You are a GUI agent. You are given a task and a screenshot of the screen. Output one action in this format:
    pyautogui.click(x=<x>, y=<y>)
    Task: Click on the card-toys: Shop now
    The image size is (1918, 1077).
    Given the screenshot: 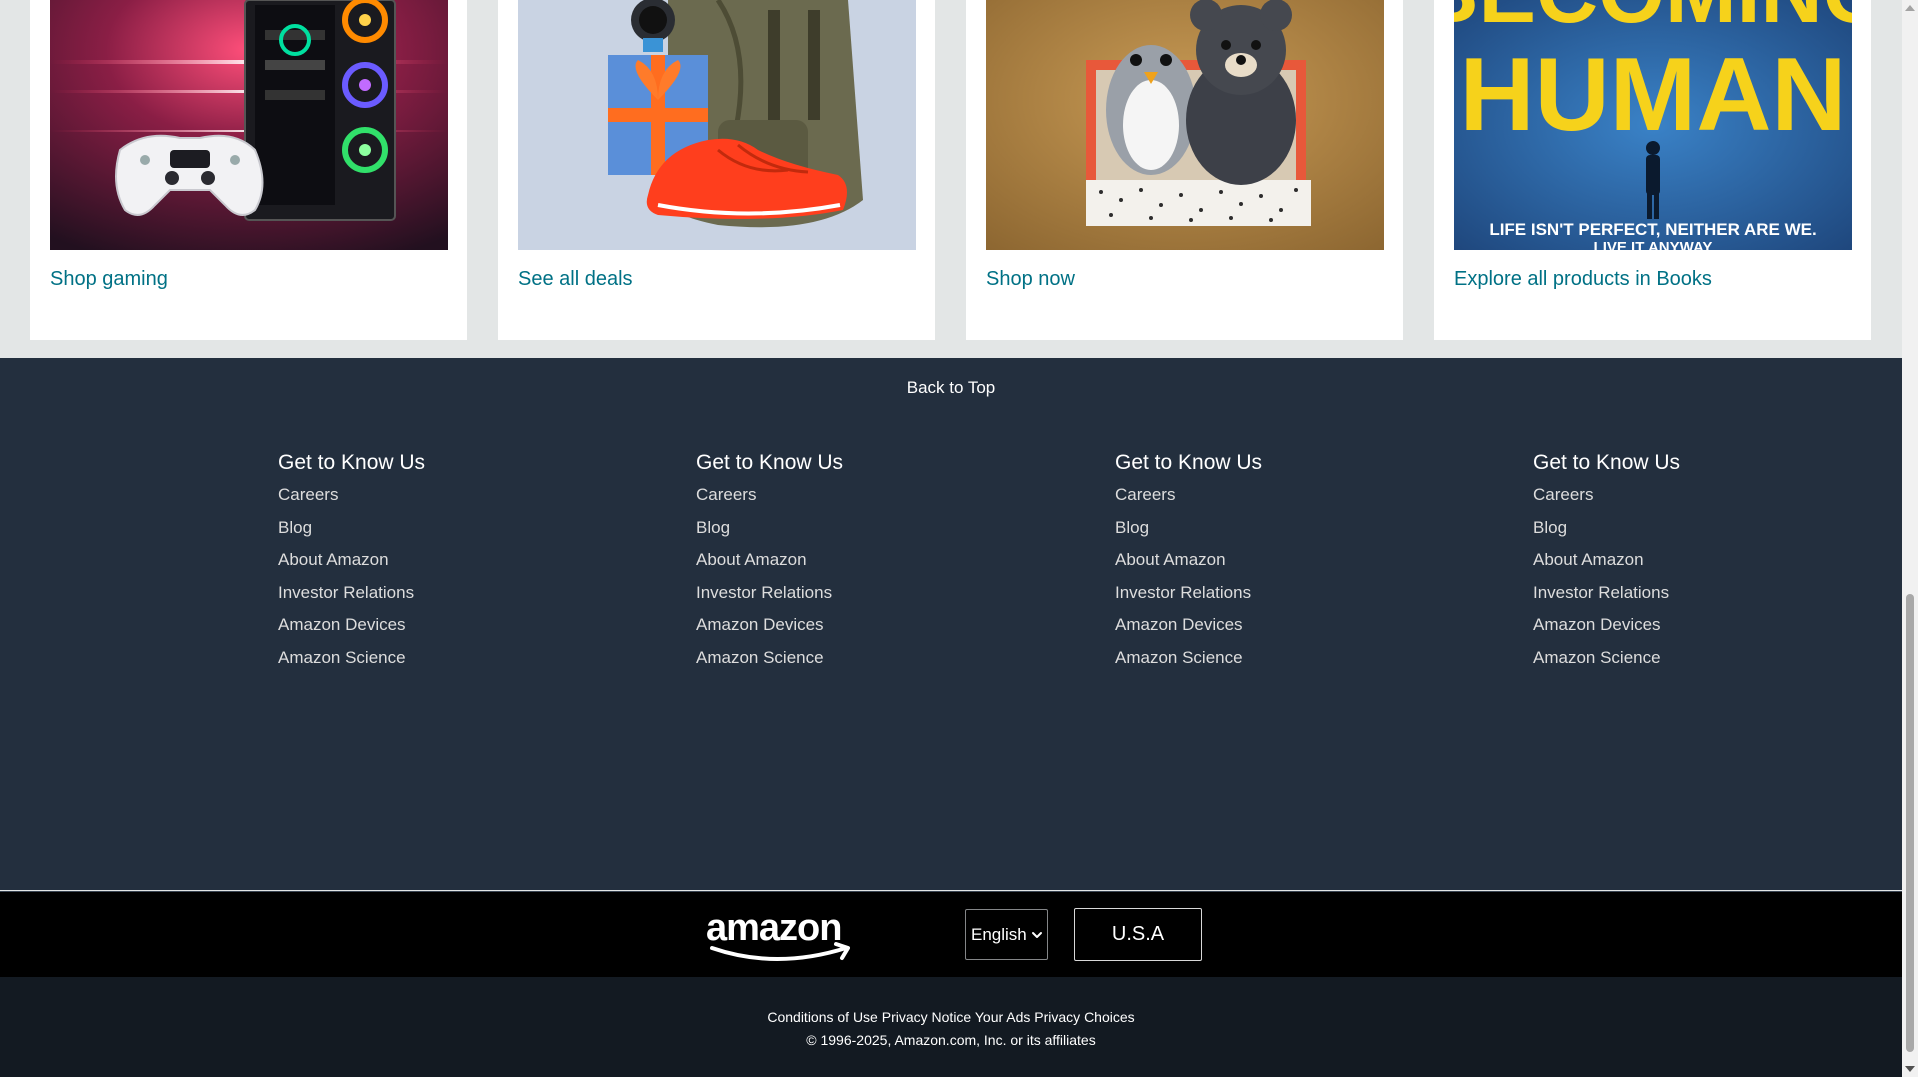 What is the action you would take?
    pyautogui.click(x=1184, y=170)
    